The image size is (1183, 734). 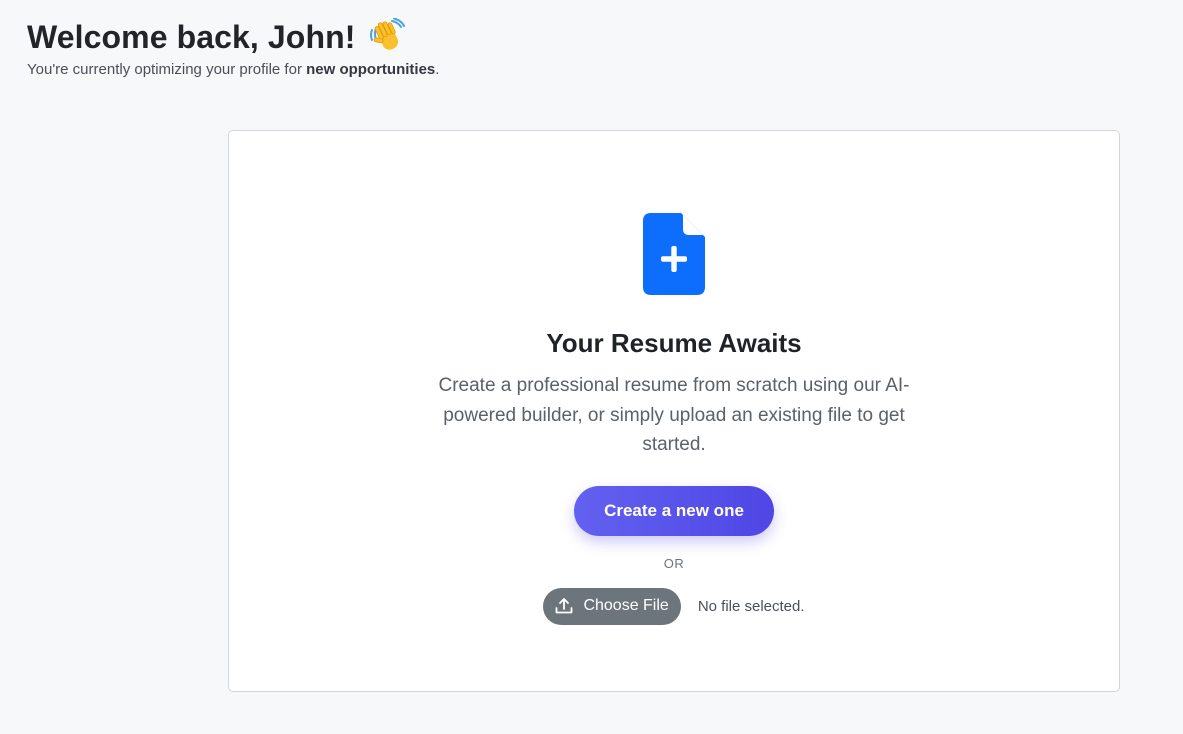 I want to click on or-divider: OR, so click(x=674, y=563).